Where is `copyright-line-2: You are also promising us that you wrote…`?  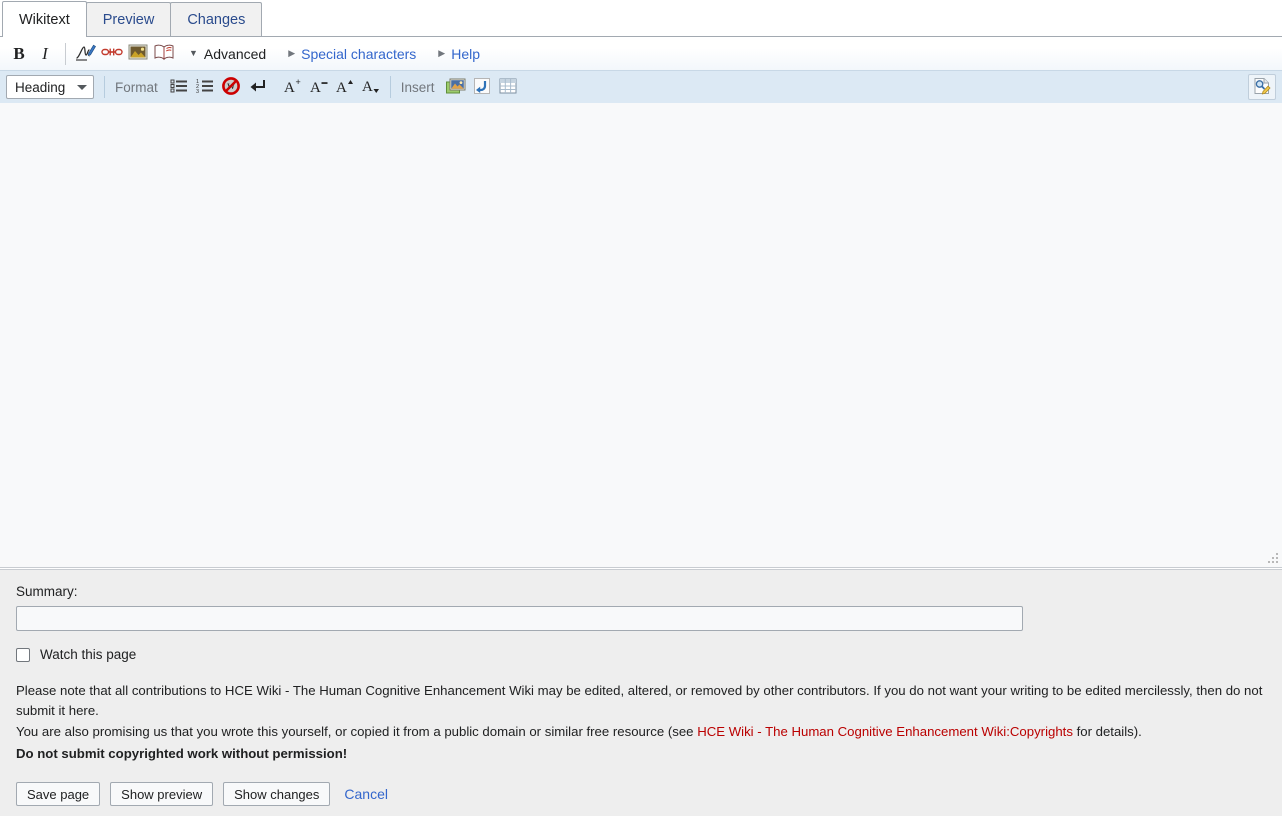 copyright-line-2: You are also promising us that you wrote… is located at coordinates (641, 732).